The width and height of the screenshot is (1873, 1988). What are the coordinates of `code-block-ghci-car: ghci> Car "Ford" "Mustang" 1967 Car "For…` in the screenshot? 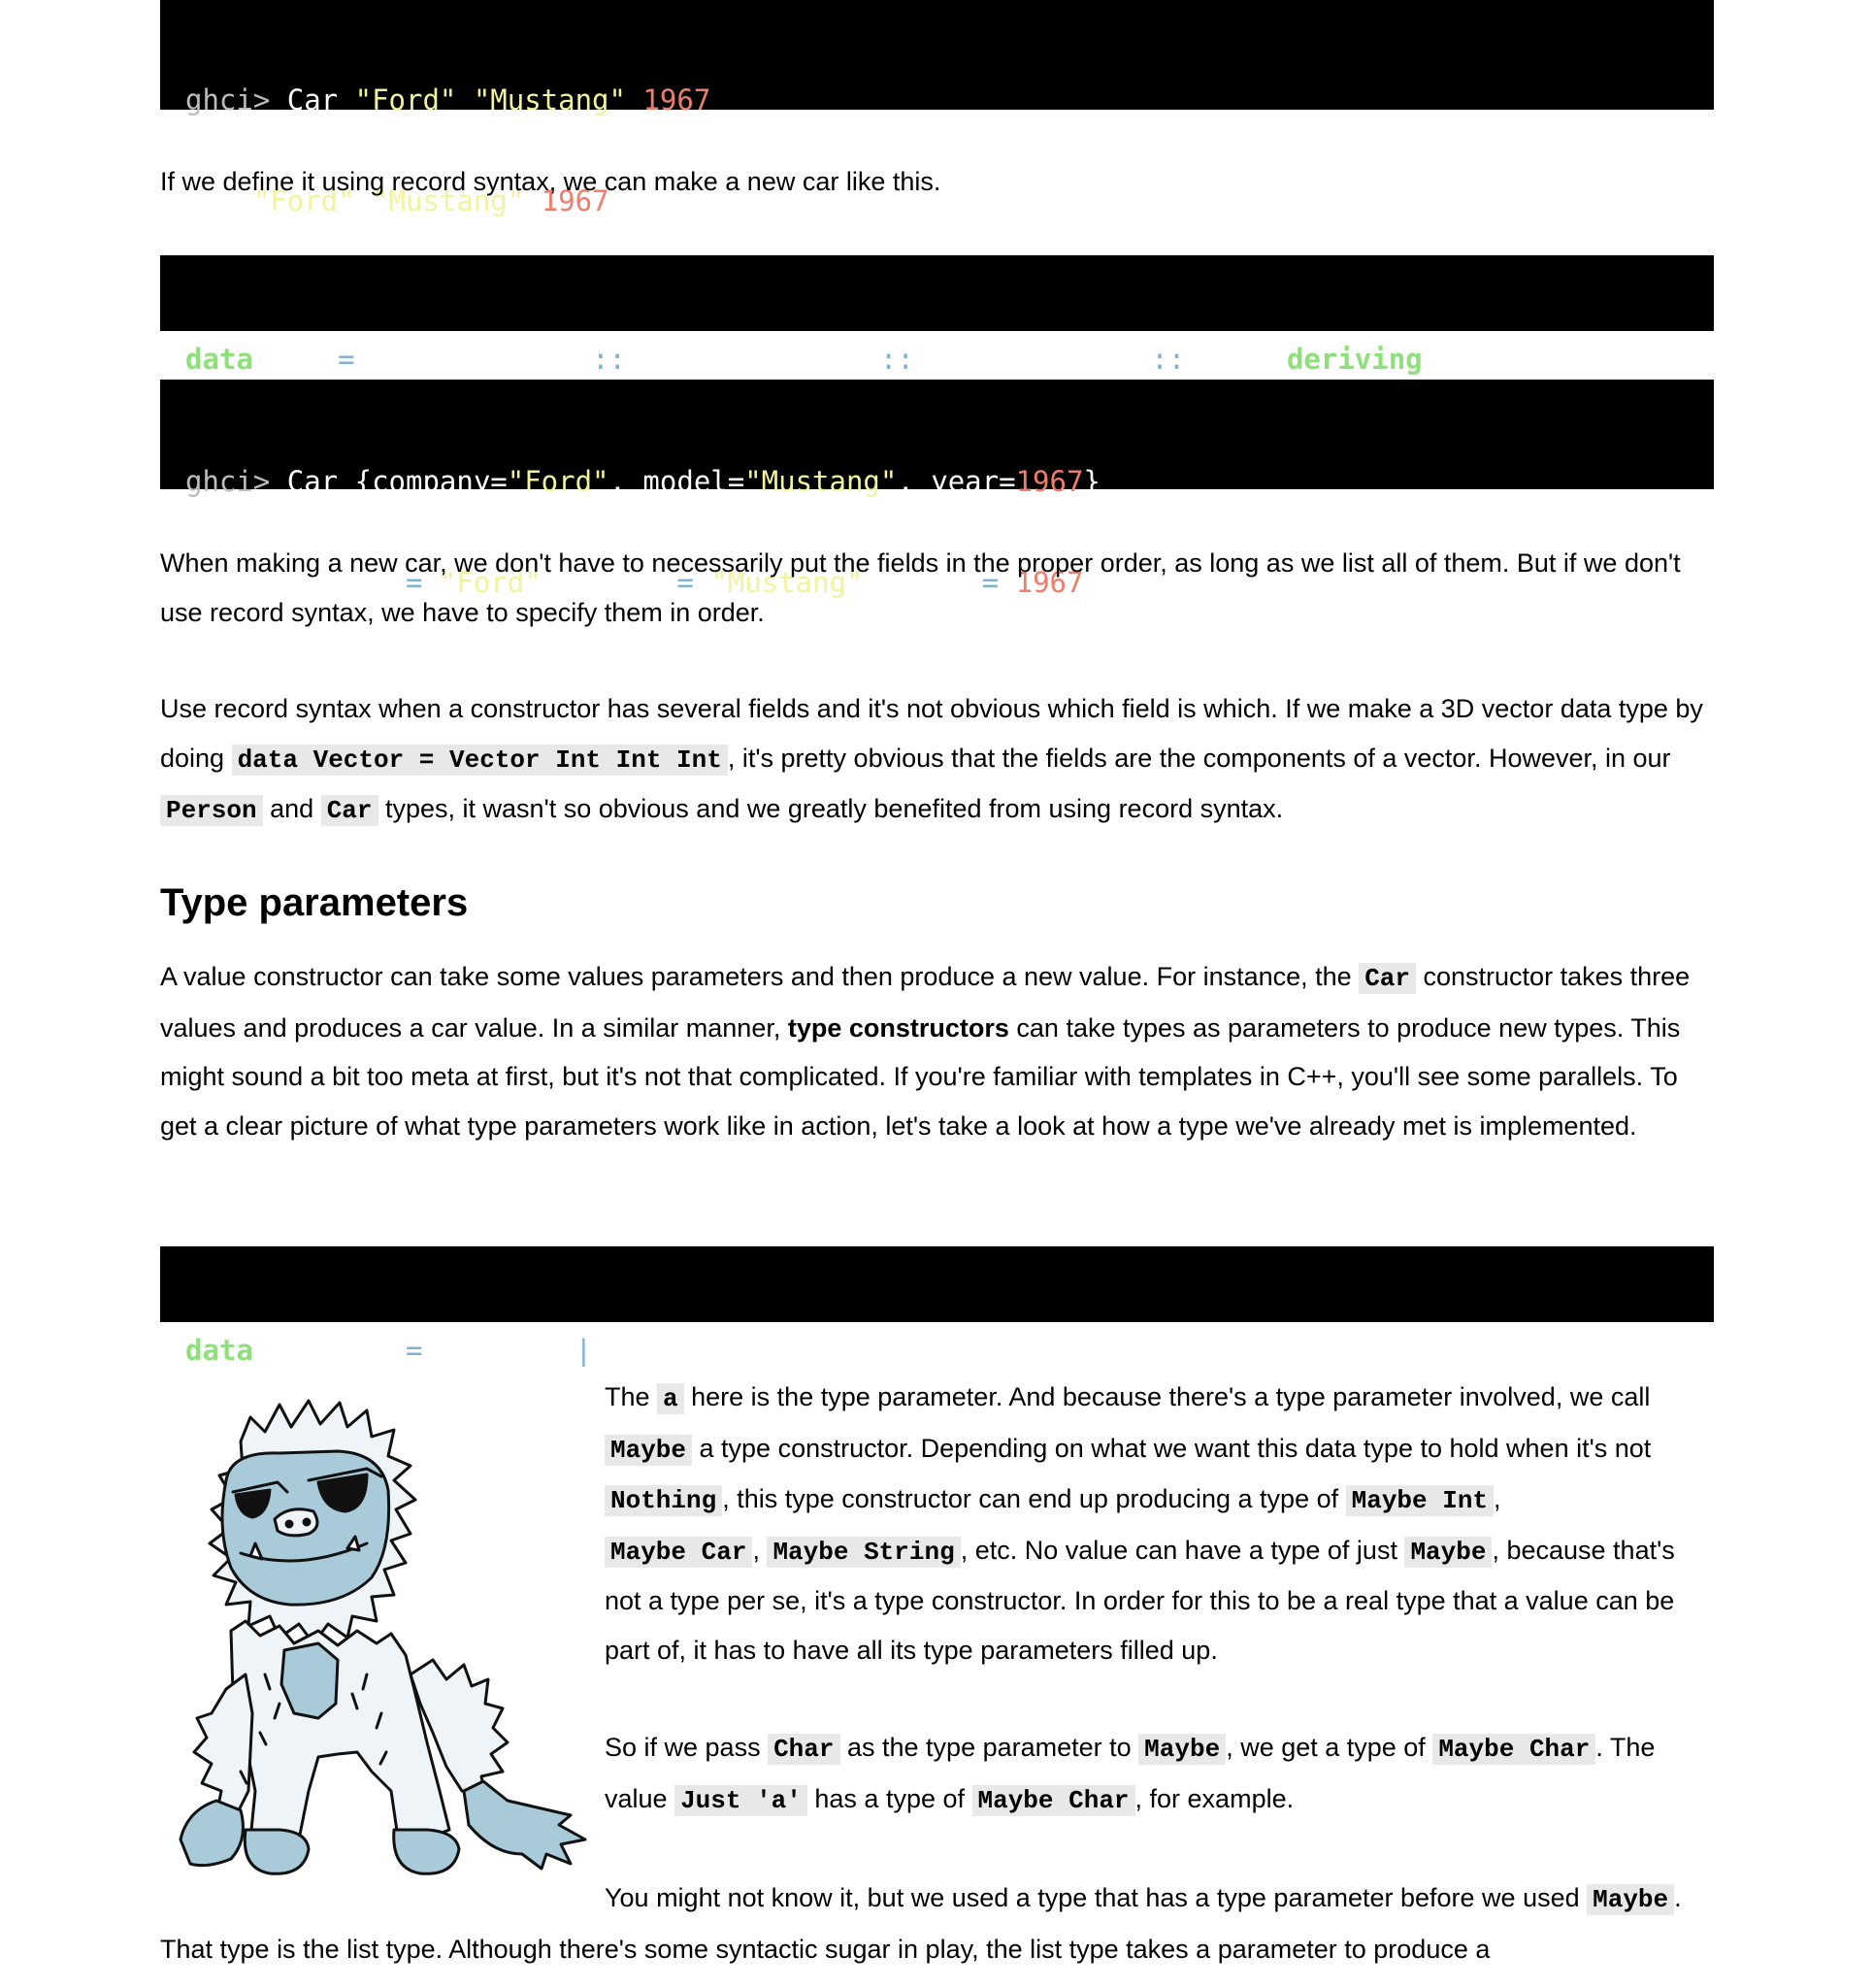 It's located at (937, 109).